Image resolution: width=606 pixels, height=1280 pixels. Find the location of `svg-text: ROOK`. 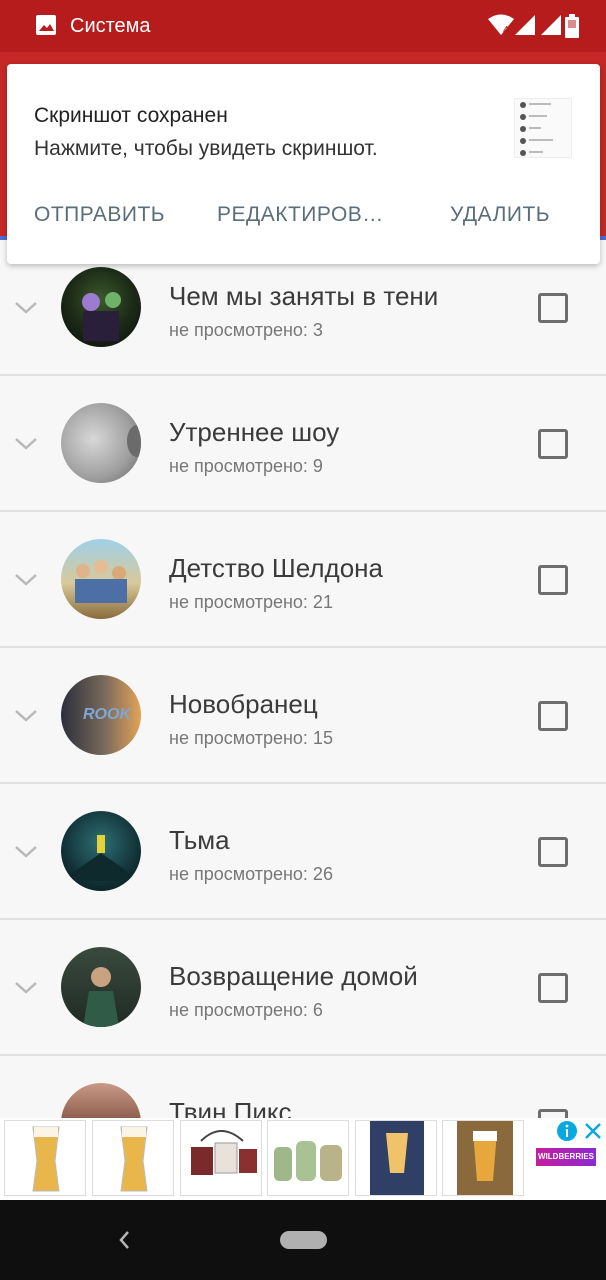

svg-text: ROOK is located at coordinates (107, 714).